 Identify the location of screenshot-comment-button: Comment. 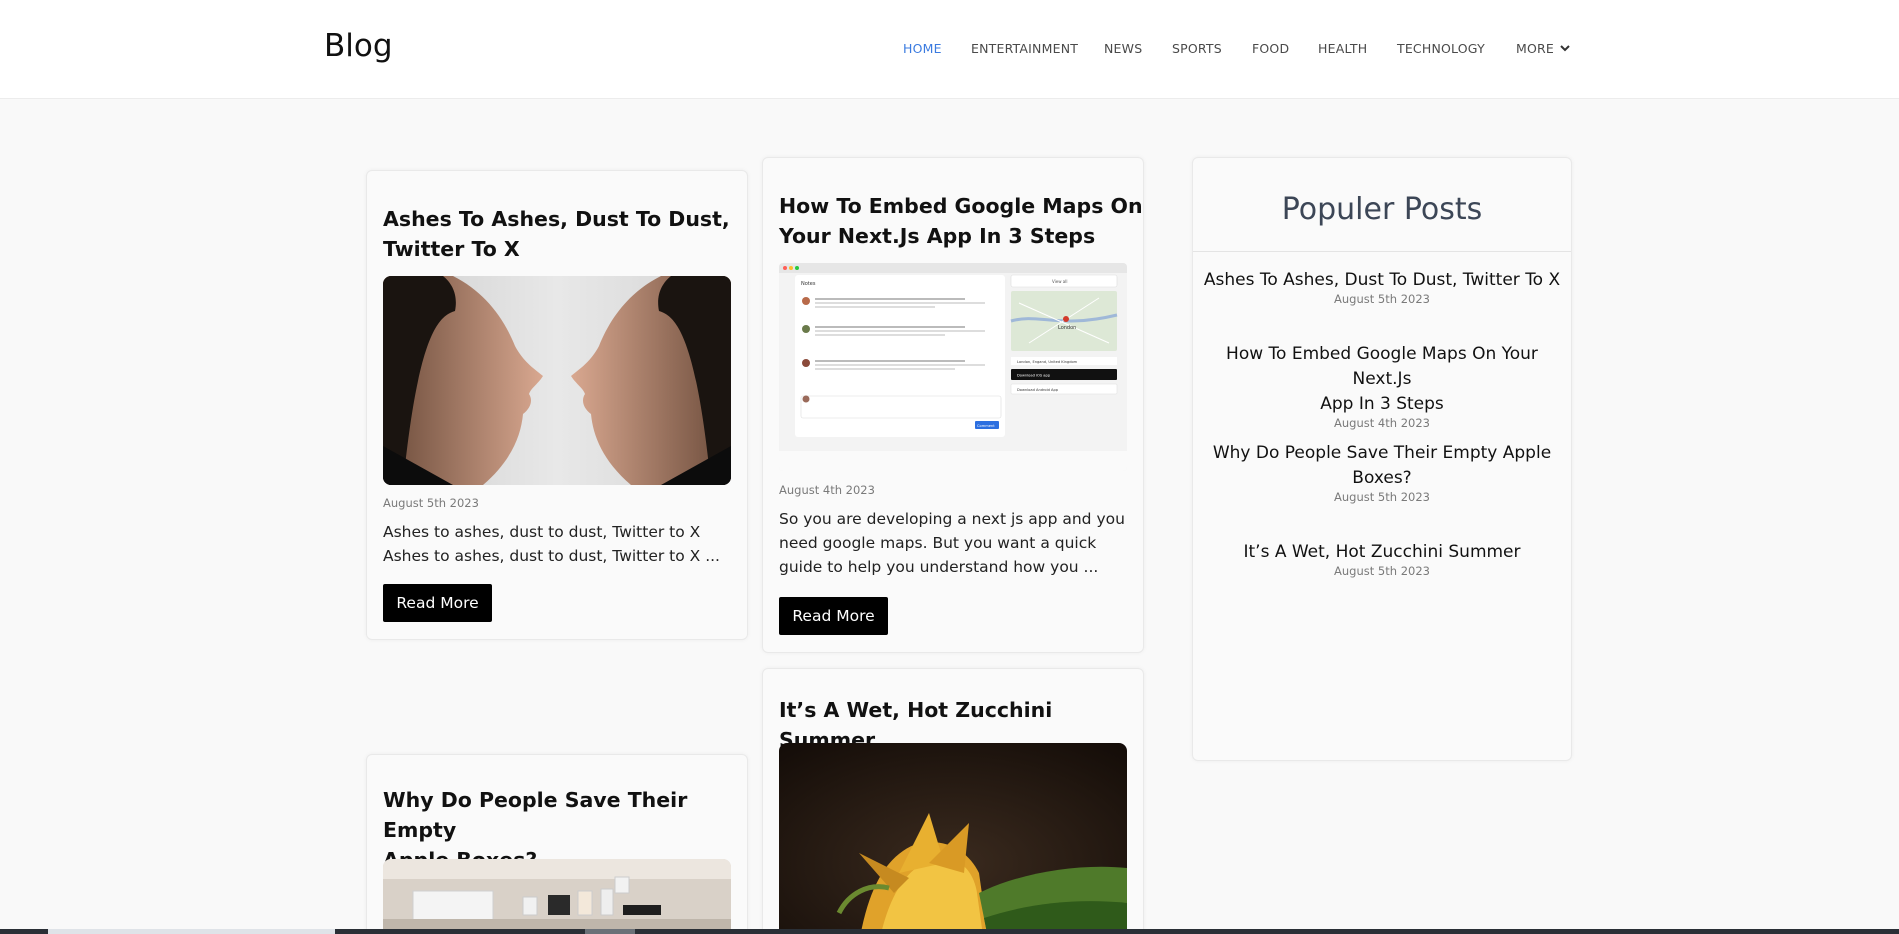
(986, 426).